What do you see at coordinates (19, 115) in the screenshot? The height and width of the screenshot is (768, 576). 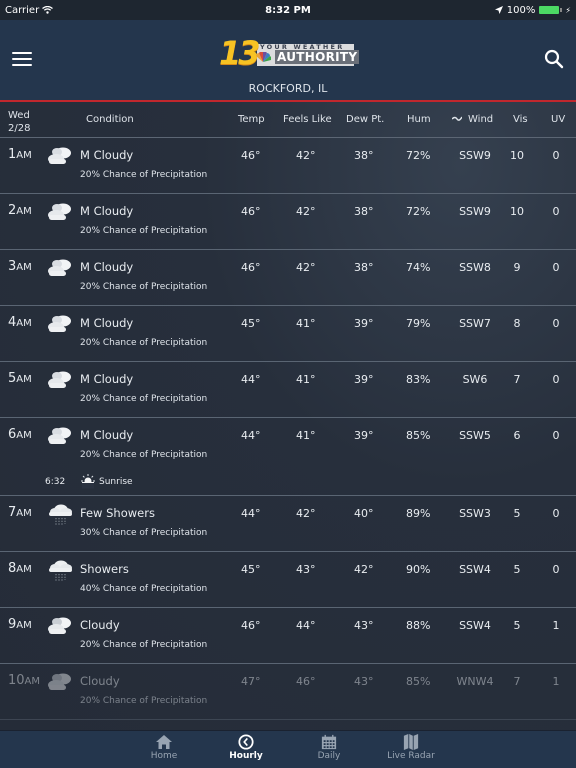 I see `day-label: Wed` at bounding box center [19, 115].